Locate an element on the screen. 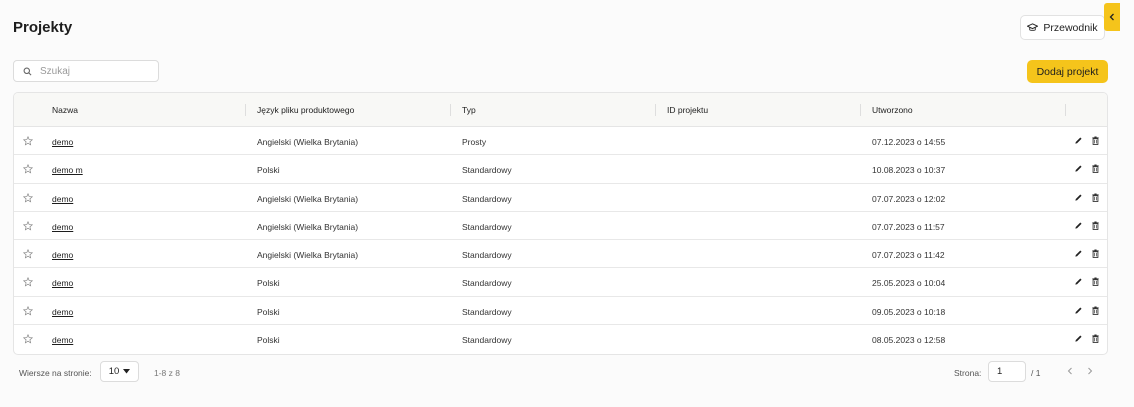 The image size is (1134, 407). project-created: 08.05.2023 o 12:58 is located at coordinates (909, 340).